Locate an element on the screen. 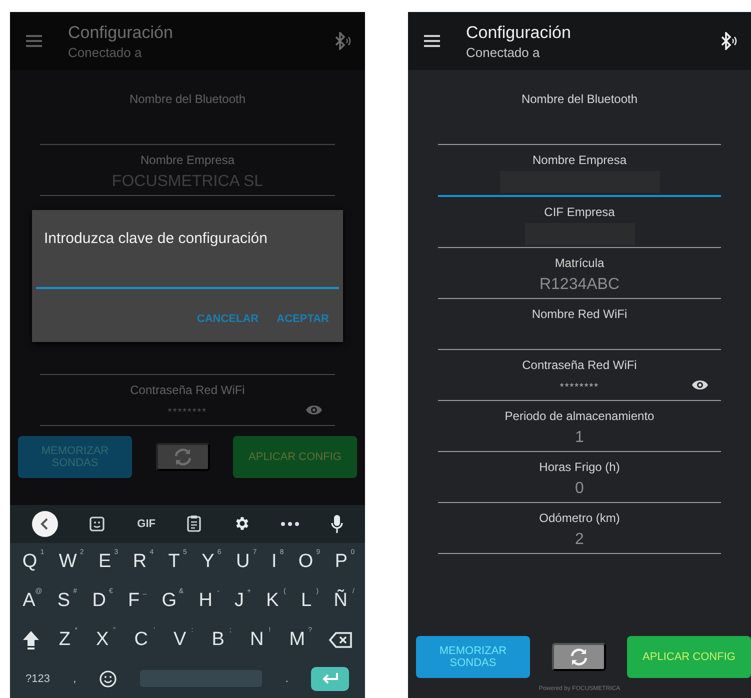 The image size is (751, 698). mic-button is located at coordinates (337, 523).